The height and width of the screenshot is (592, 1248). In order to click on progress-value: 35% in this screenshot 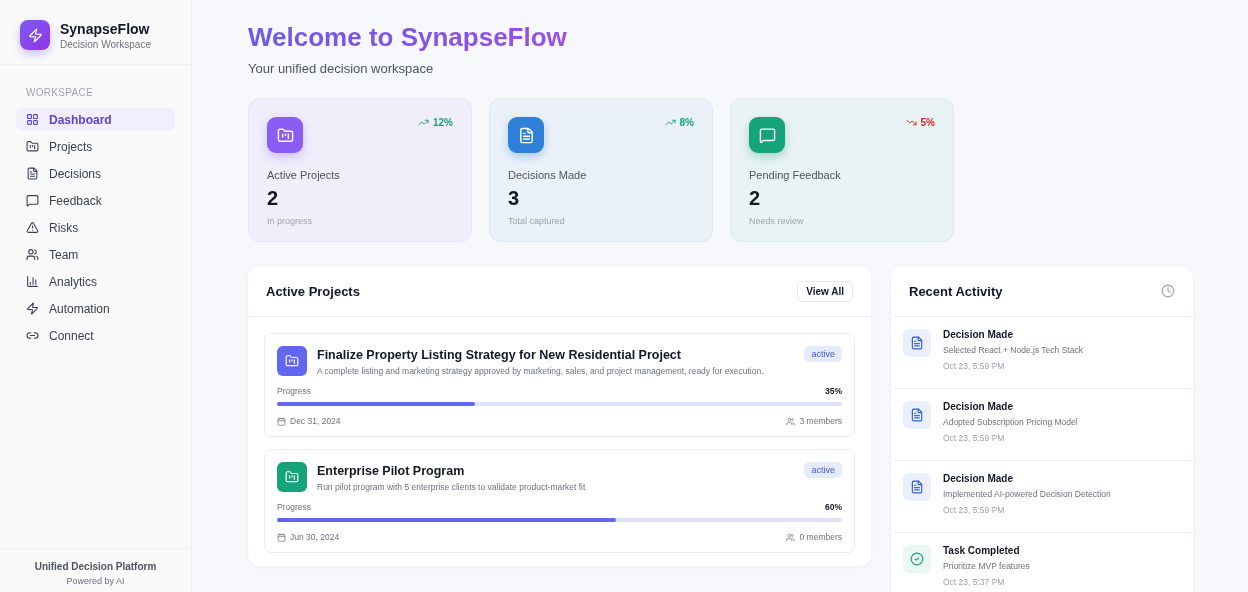, I will do `click(833, 391)`.